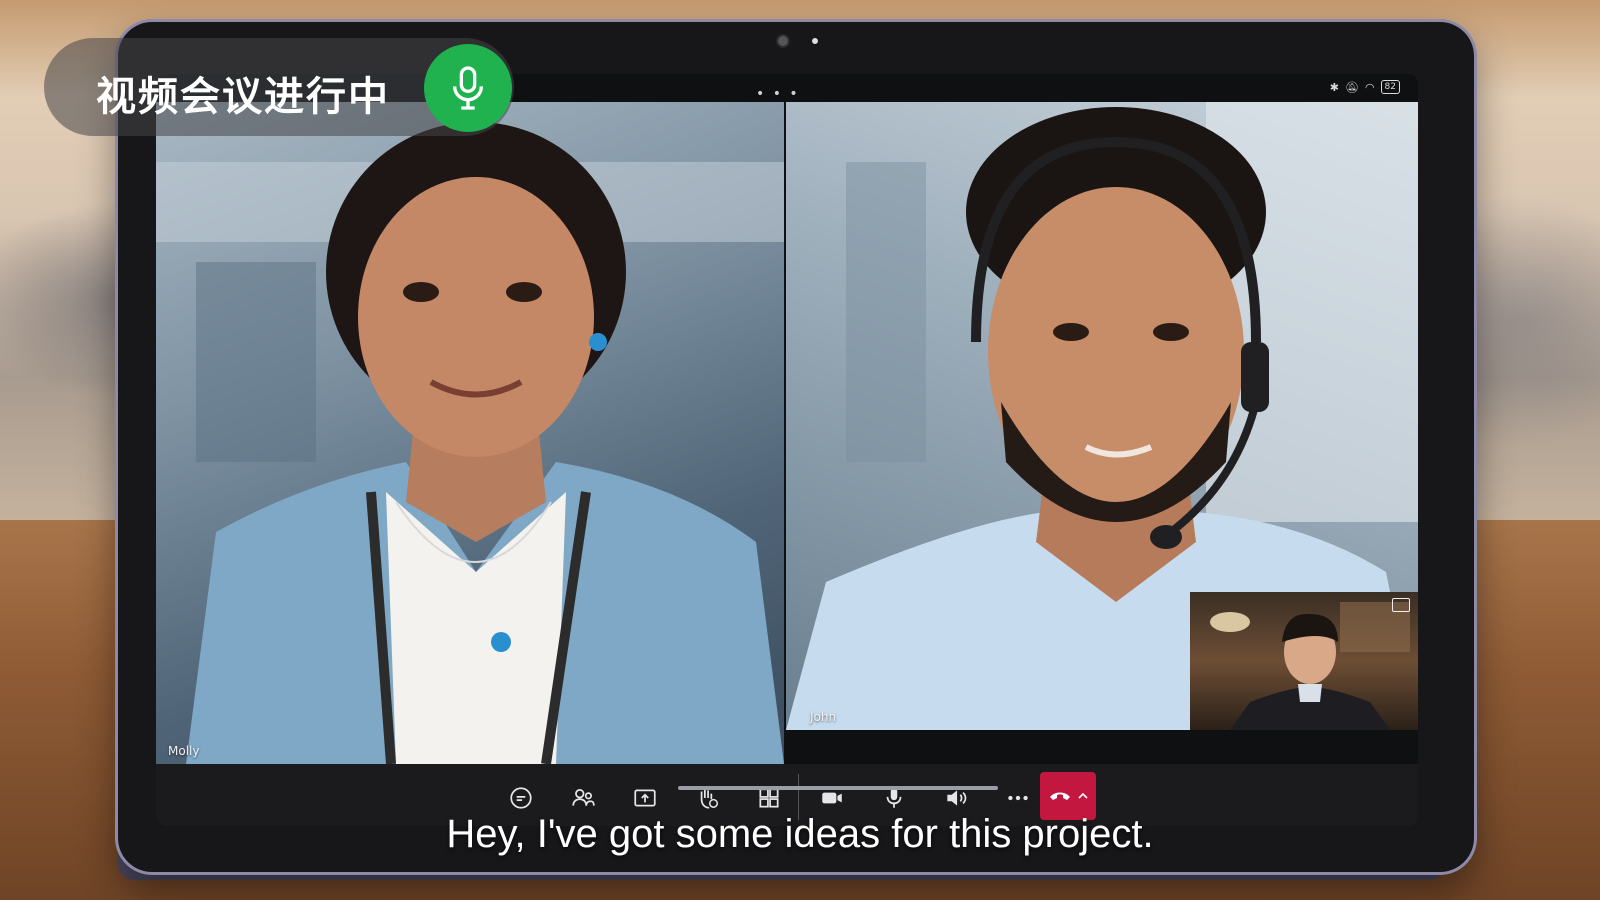  I want to click on battery-icon: 82, so click(1390, 87).